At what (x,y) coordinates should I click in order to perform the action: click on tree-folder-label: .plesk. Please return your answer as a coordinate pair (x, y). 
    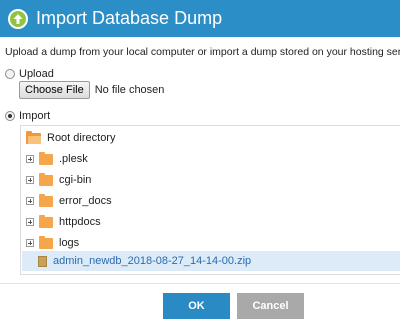
    Looking at the image, I should click on (73, 159).